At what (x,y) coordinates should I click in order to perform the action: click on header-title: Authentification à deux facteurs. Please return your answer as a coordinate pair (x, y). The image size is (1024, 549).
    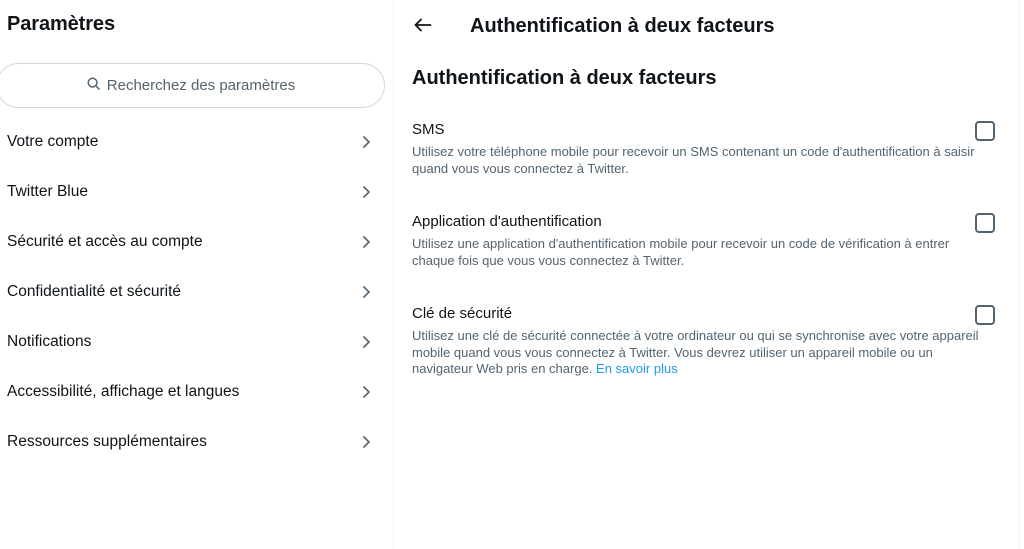
    Looking at the image, I should click on (622, 26).